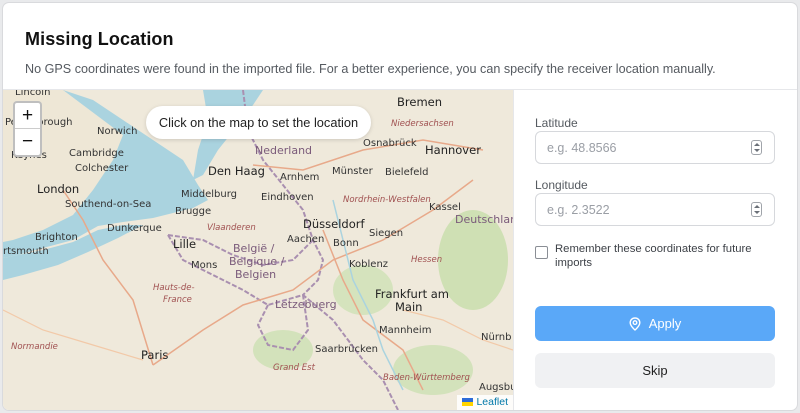 Image resolution: width=800 pixels, height=413 pixels. Describe the element at coordinates (405, 330) in the screenshot. I see `map-label: Mannheim` at that location.